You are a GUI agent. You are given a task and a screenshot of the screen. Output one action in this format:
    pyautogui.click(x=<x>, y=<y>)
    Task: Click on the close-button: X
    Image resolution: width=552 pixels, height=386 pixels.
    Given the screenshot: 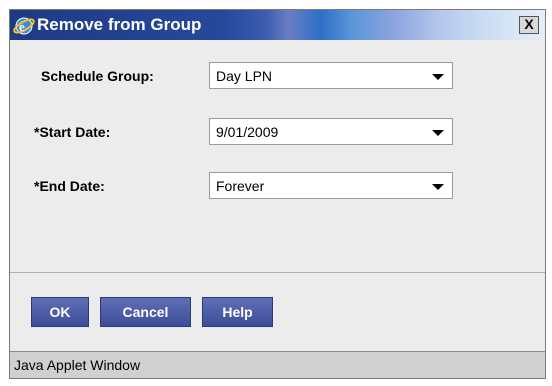 What is the action you would take?
    pyautogui.click(x=529, y=25)
    